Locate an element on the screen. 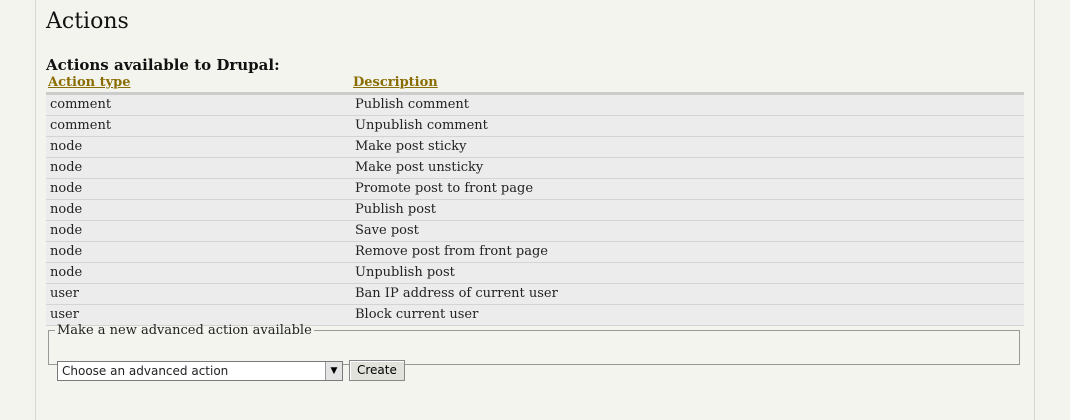 Image resolution: width=1070 pixels, height=420 pixels. table-row: node Make post sticky is located at coordinates (535, 147).